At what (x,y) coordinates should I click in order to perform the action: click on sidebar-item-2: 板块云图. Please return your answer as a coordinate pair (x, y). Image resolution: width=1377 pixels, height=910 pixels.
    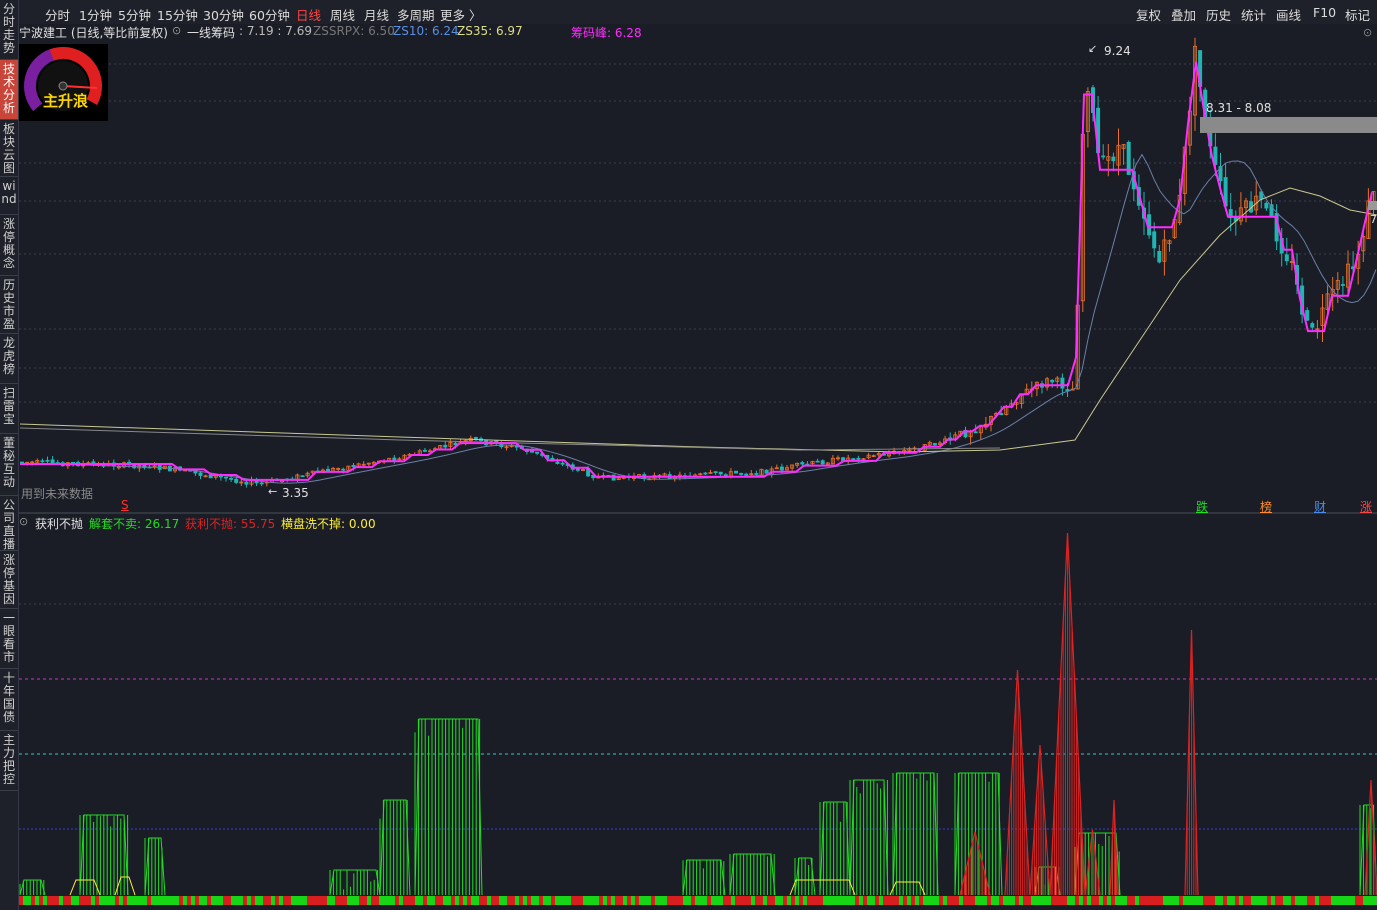
    Looking at the image, I should click on (9, 148).